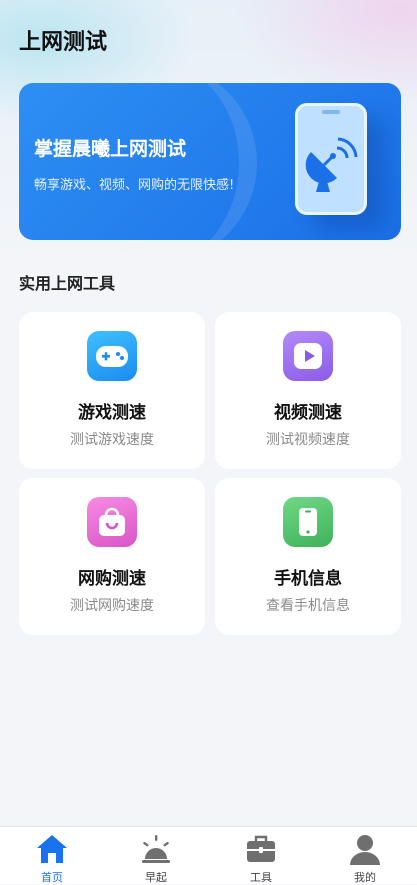 This screenshot has height=885, width=417. Describe the element at coordinates (112, 606) in the screenshot. I see `card-description: 测试网购速度` at that location.